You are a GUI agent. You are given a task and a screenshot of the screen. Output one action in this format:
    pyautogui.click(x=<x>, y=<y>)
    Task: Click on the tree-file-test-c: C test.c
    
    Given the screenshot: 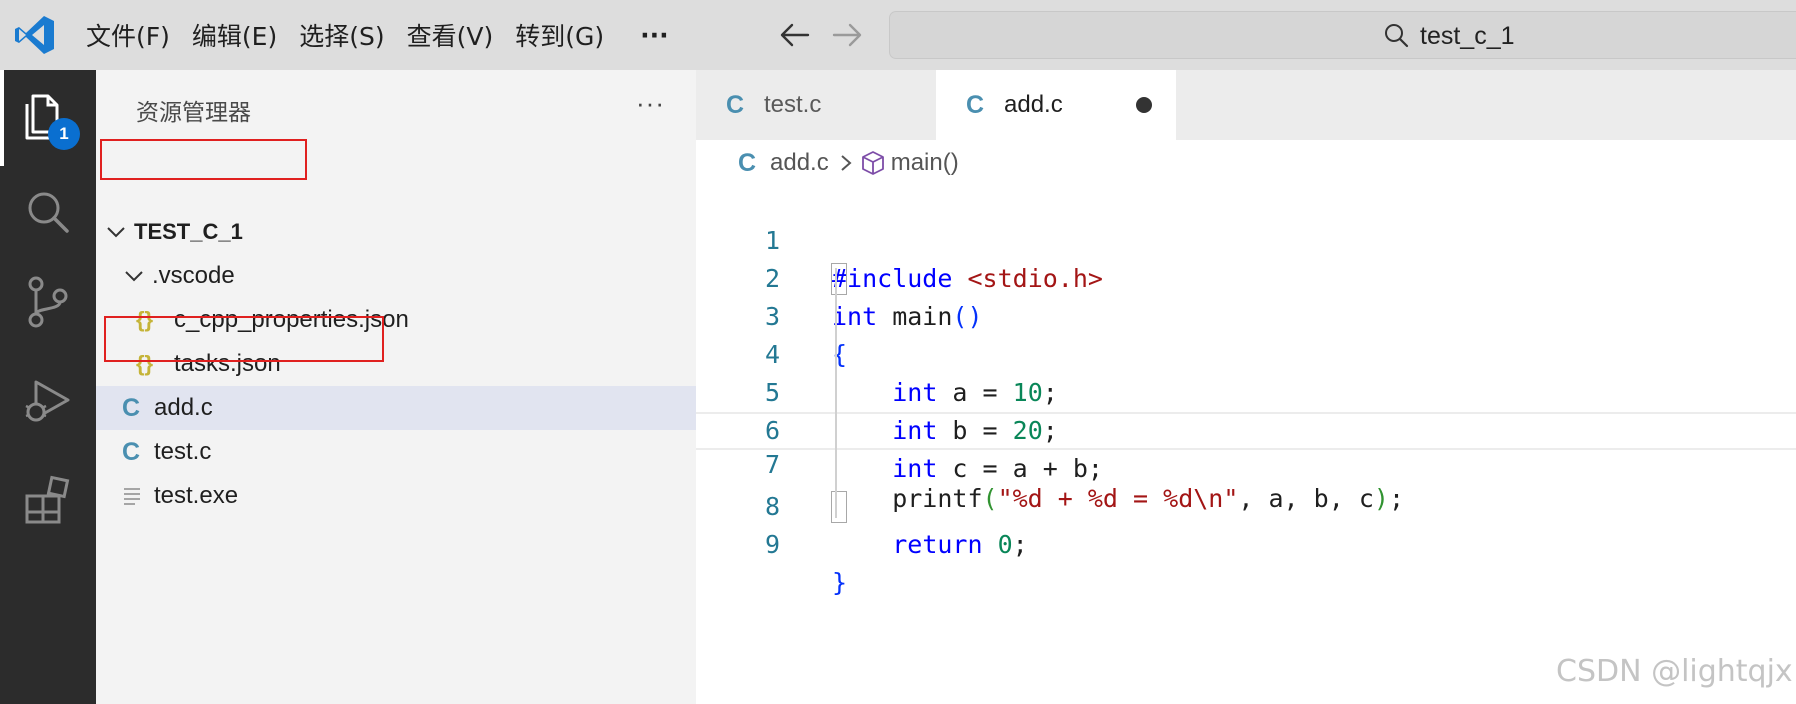 What is the action you would take?
    pyautogui.click(x=396, y=452)
    